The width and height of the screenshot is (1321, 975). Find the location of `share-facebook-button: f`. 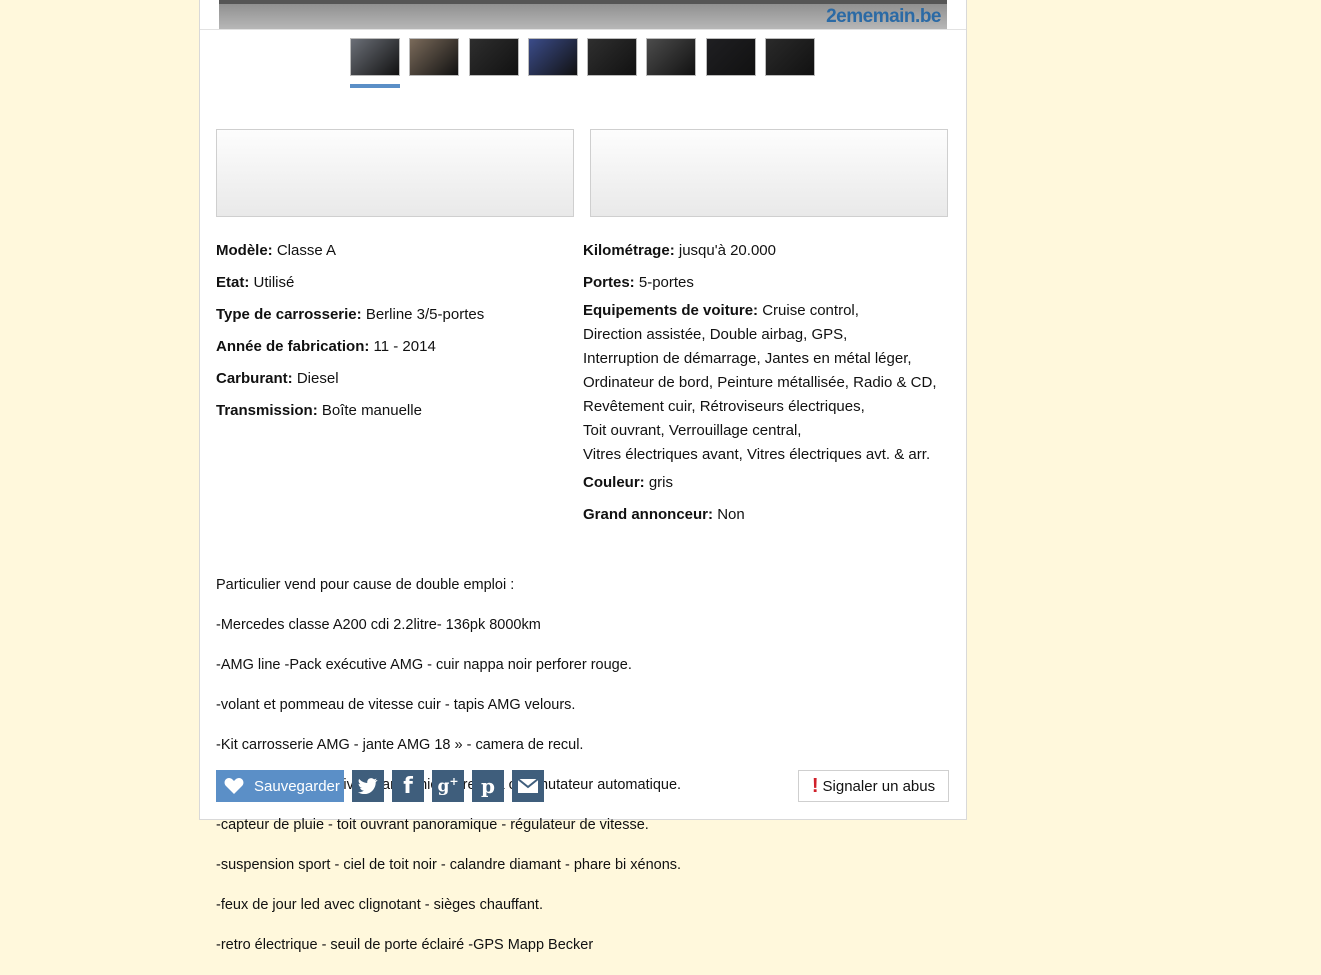

share-facebook-button: f is located at coordinates (408, 786).